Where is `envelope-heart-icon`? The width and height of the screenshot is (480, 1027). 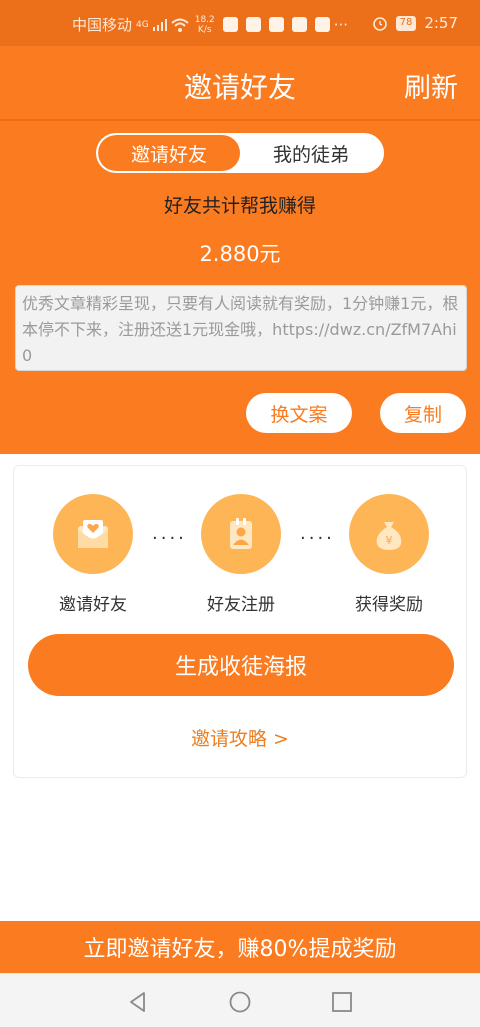 envelope-heart-icon is located at coordinates (93, 534).